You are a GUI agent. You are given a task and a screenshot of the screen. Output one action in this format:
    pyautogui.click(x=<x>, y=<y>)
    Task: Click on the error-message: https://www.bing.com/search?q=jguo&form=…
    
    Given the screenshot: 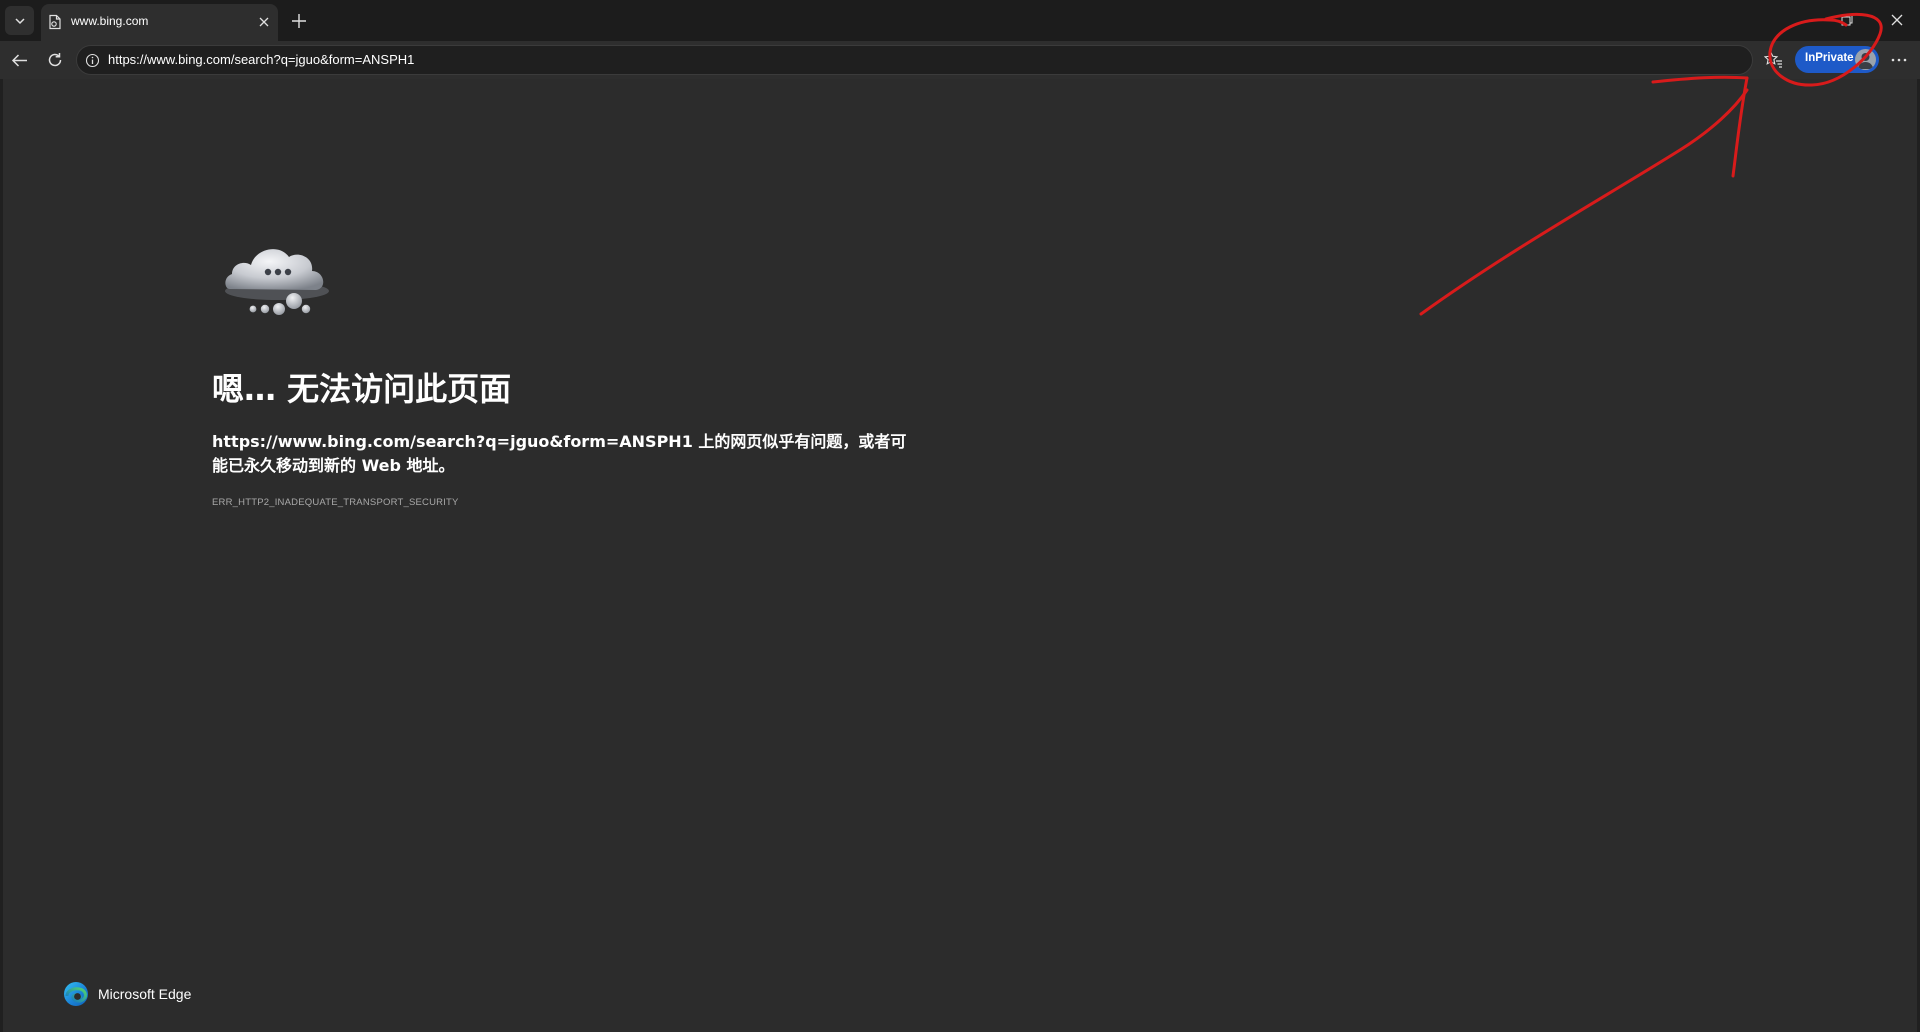 What is the action you would take?
    pyautogui.click(x=559, y=453)
    